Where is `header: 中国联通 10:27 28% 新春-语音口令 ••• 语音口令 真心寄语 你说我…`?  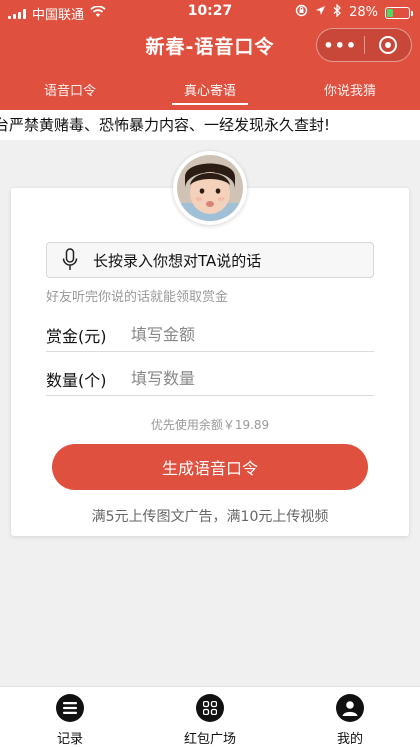
header: 中国联通 10:27 28% 新春-语音口令 ••• 语音口令 真心寄语 你说我… is located at coordinates (210, 55).